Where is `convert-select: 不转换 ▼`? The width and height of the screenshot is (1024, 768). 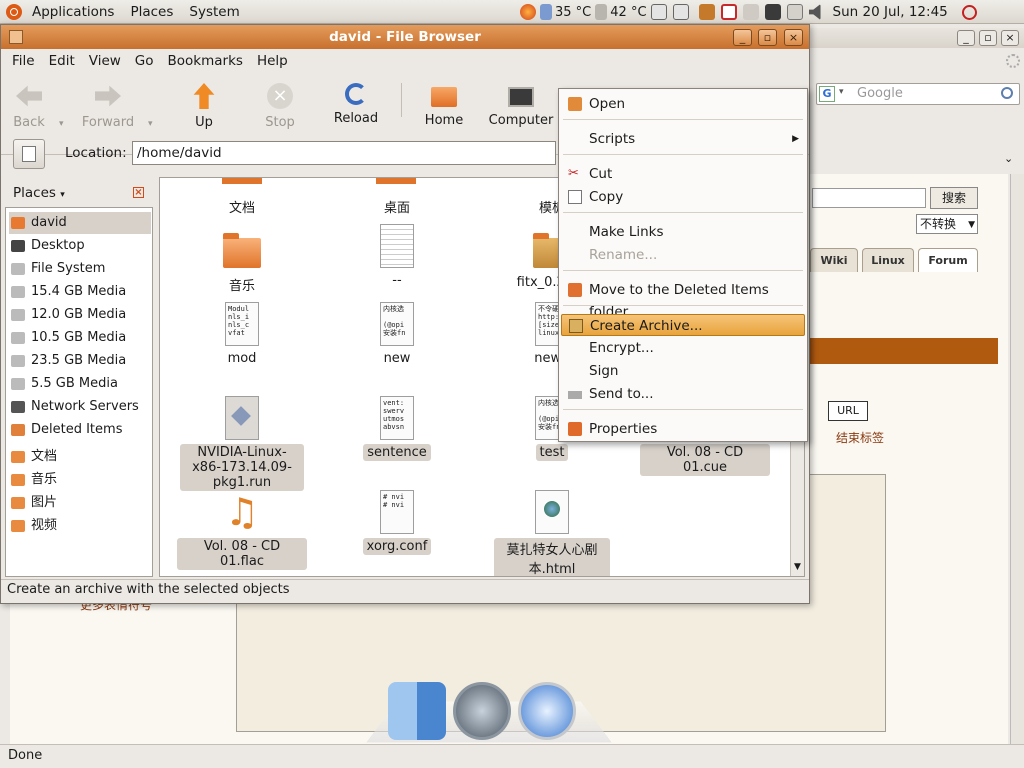 convert-select: 不转换 ▼ is located at coordinates (947, 224).